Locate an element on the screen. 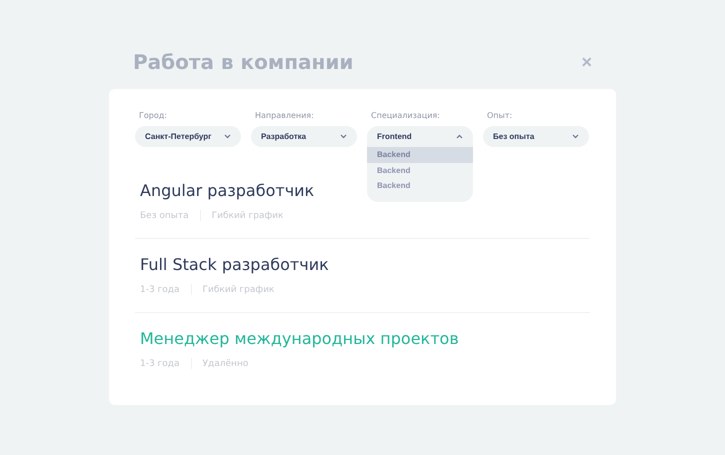 The height and width of the screenshot is (455, 725). page-title: Работа в компании is located at coordinates (243, 62).